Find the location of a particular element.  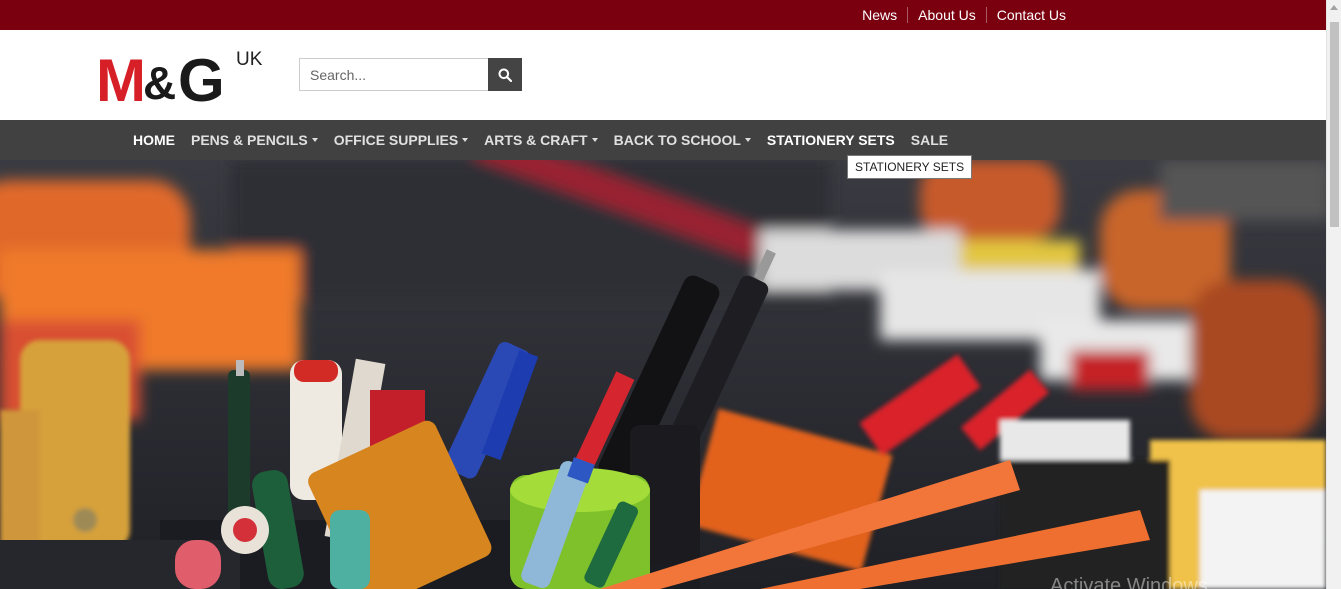

nav-item-arts-craft: ARTS & CRAFT is located at coordinates (540, 140).